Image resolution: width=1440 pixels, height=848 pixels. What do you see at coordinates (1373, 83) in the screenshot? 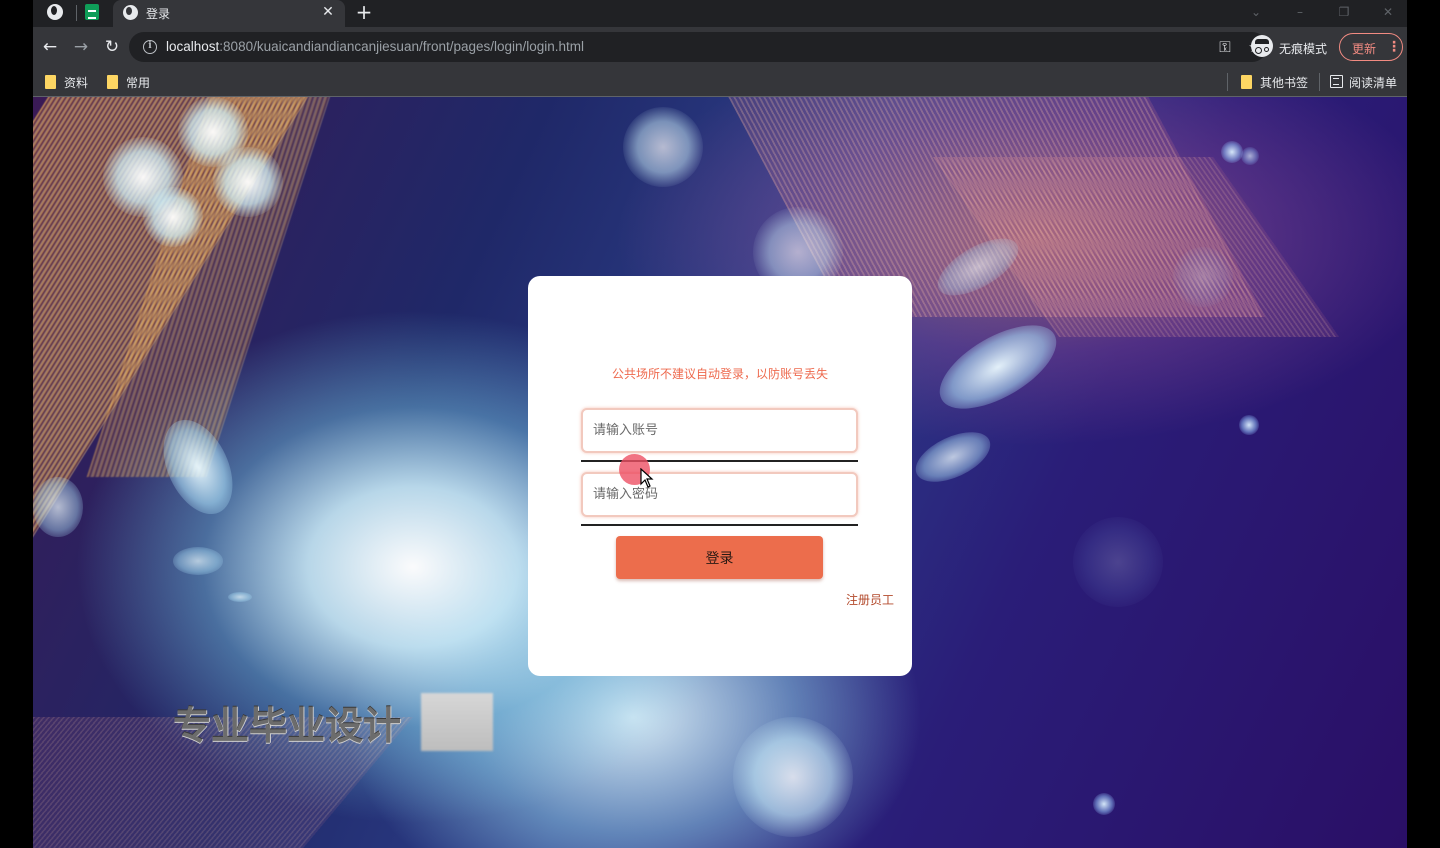
I see `reading-list-label: 阅读清单` at bounding box center [1373, 83].